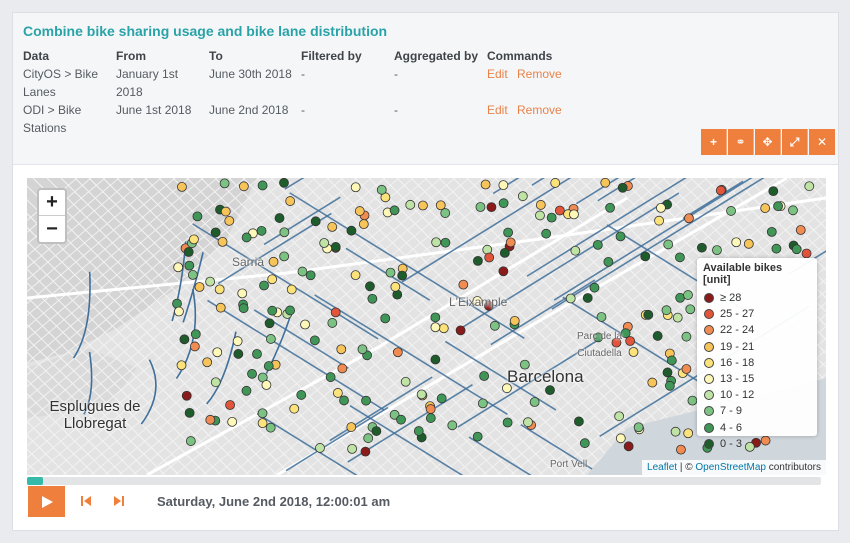  What do you see at coordinates (737, 395) in the screenshot?
I see `legend-label: 10 - 12` at bounding box center [737, 395].